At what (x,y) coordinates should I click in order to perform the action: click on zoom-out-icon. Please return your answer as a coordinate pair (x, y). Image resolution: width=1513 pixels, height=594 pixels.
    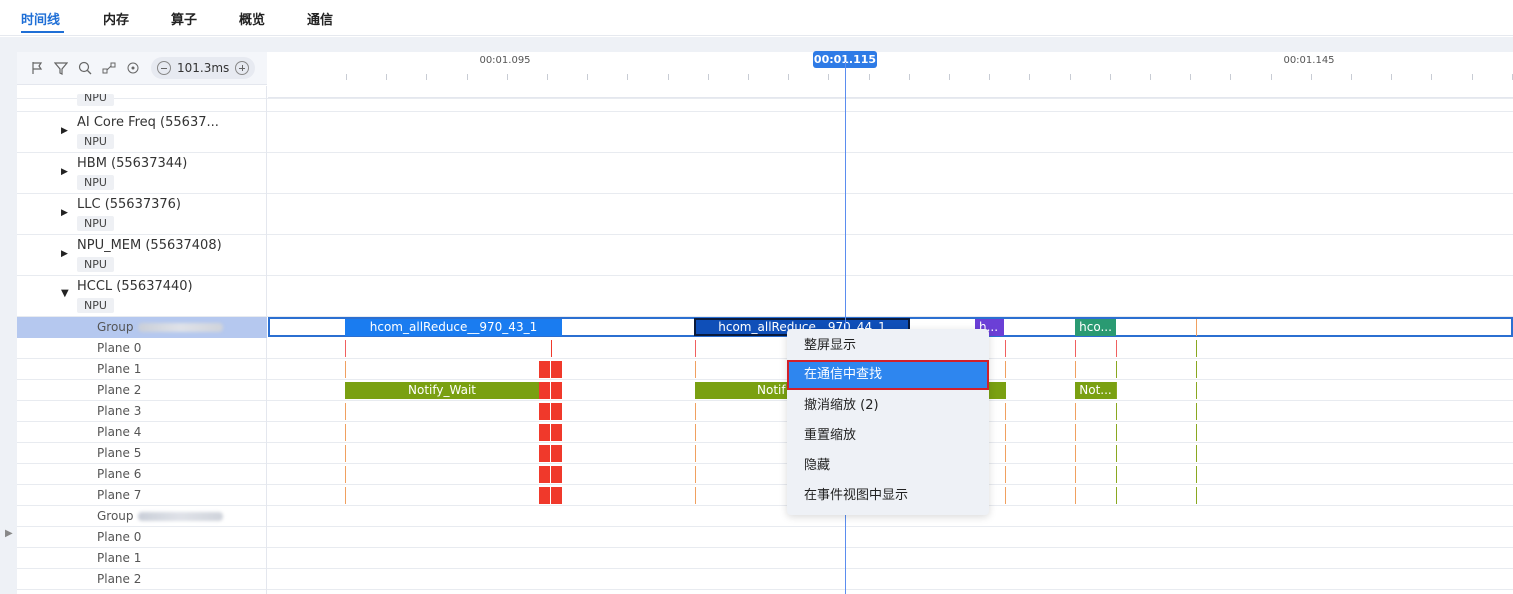
    Looking at the image, I should click on (164, 68).